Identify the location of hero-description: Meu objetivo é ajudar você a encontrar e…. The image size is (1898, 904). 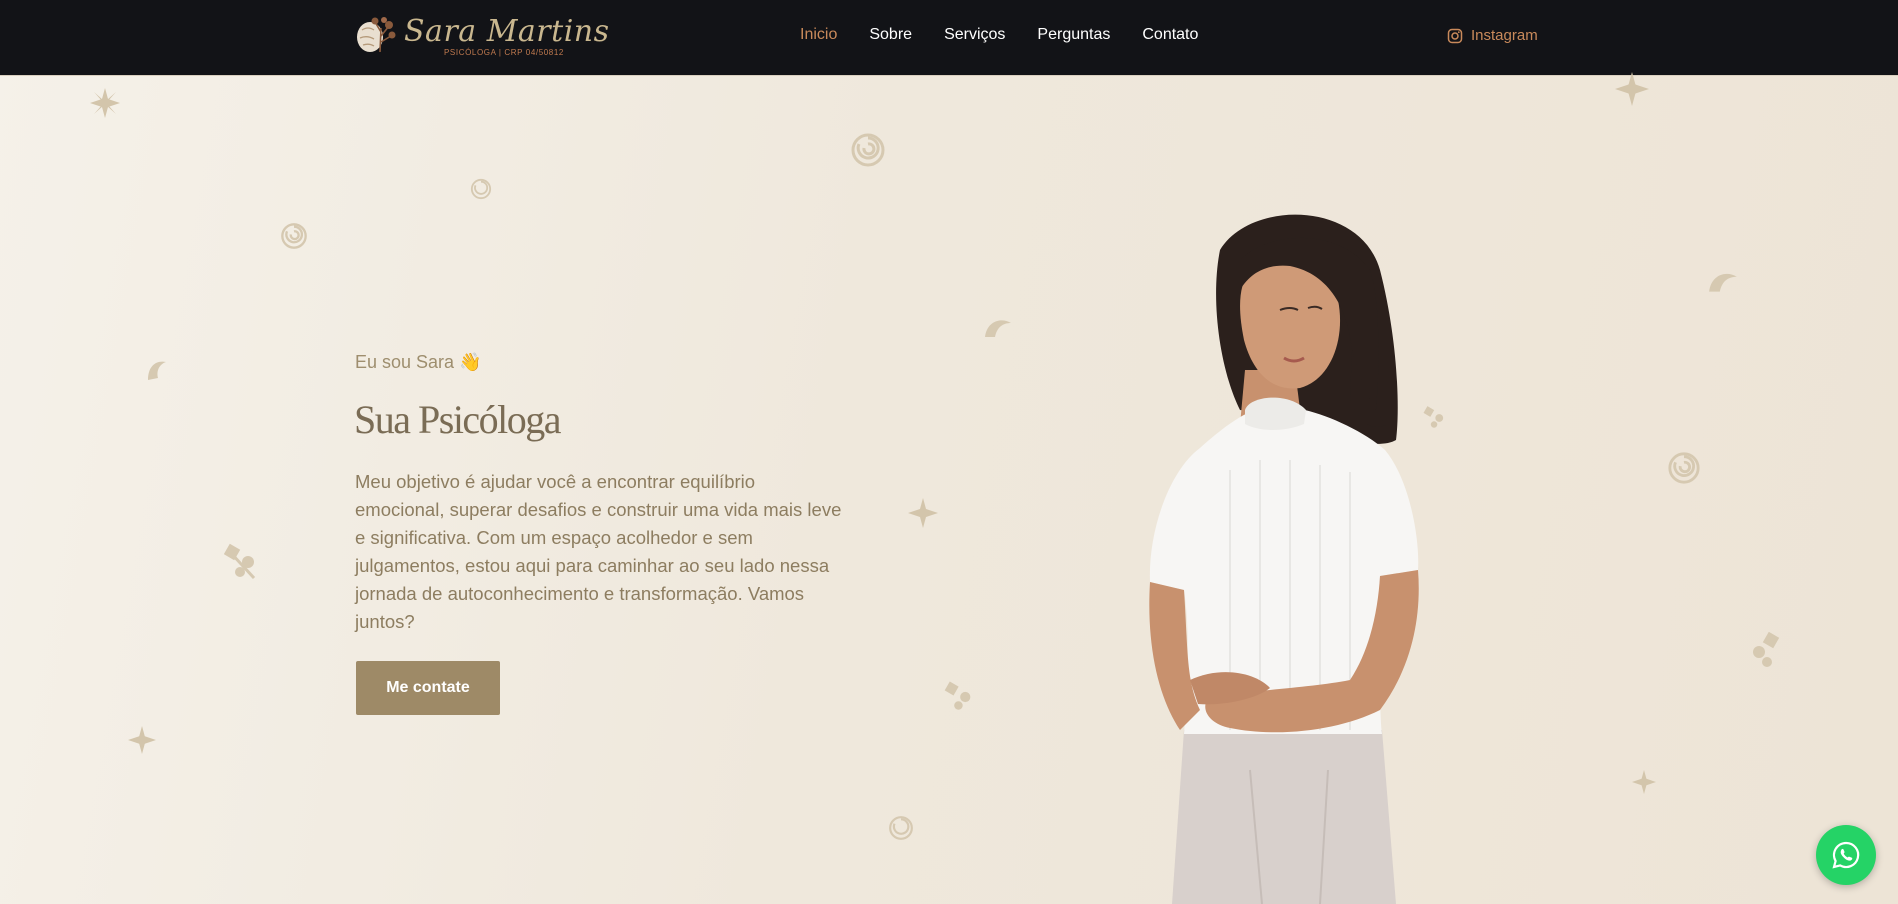
(598, 551).